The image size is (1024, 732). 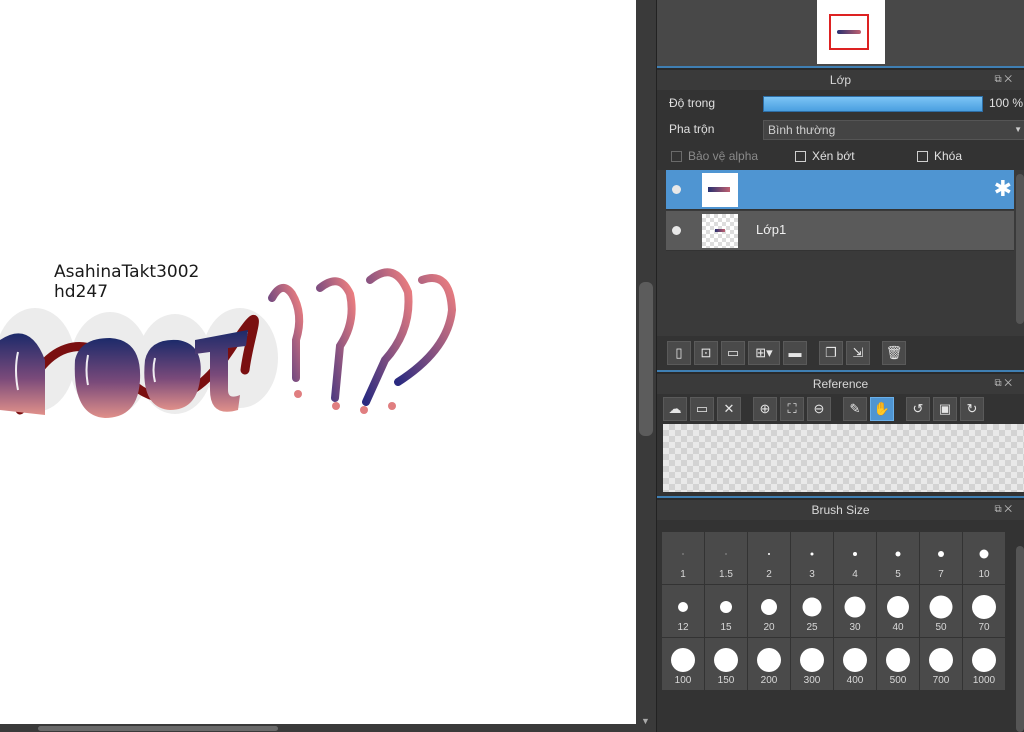 What do you see at coordinates (795, 353) in the screenshot?
I see `new-folder-icon: ▬` at bounding box center [795, 353].